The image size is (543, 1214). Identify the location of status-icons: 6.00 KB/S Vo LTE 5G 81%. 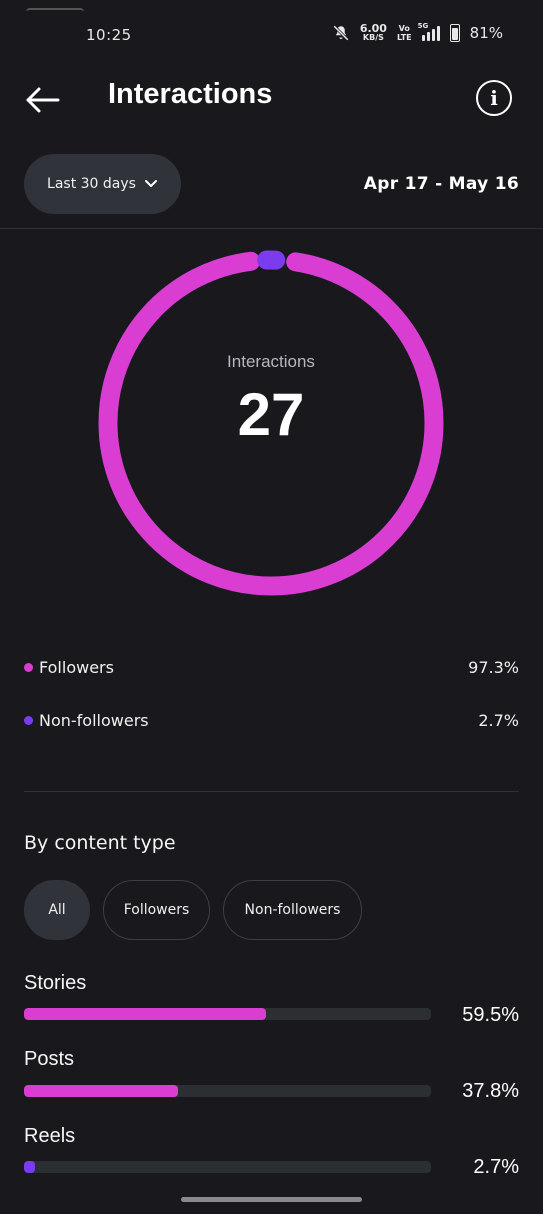
(417, 32).